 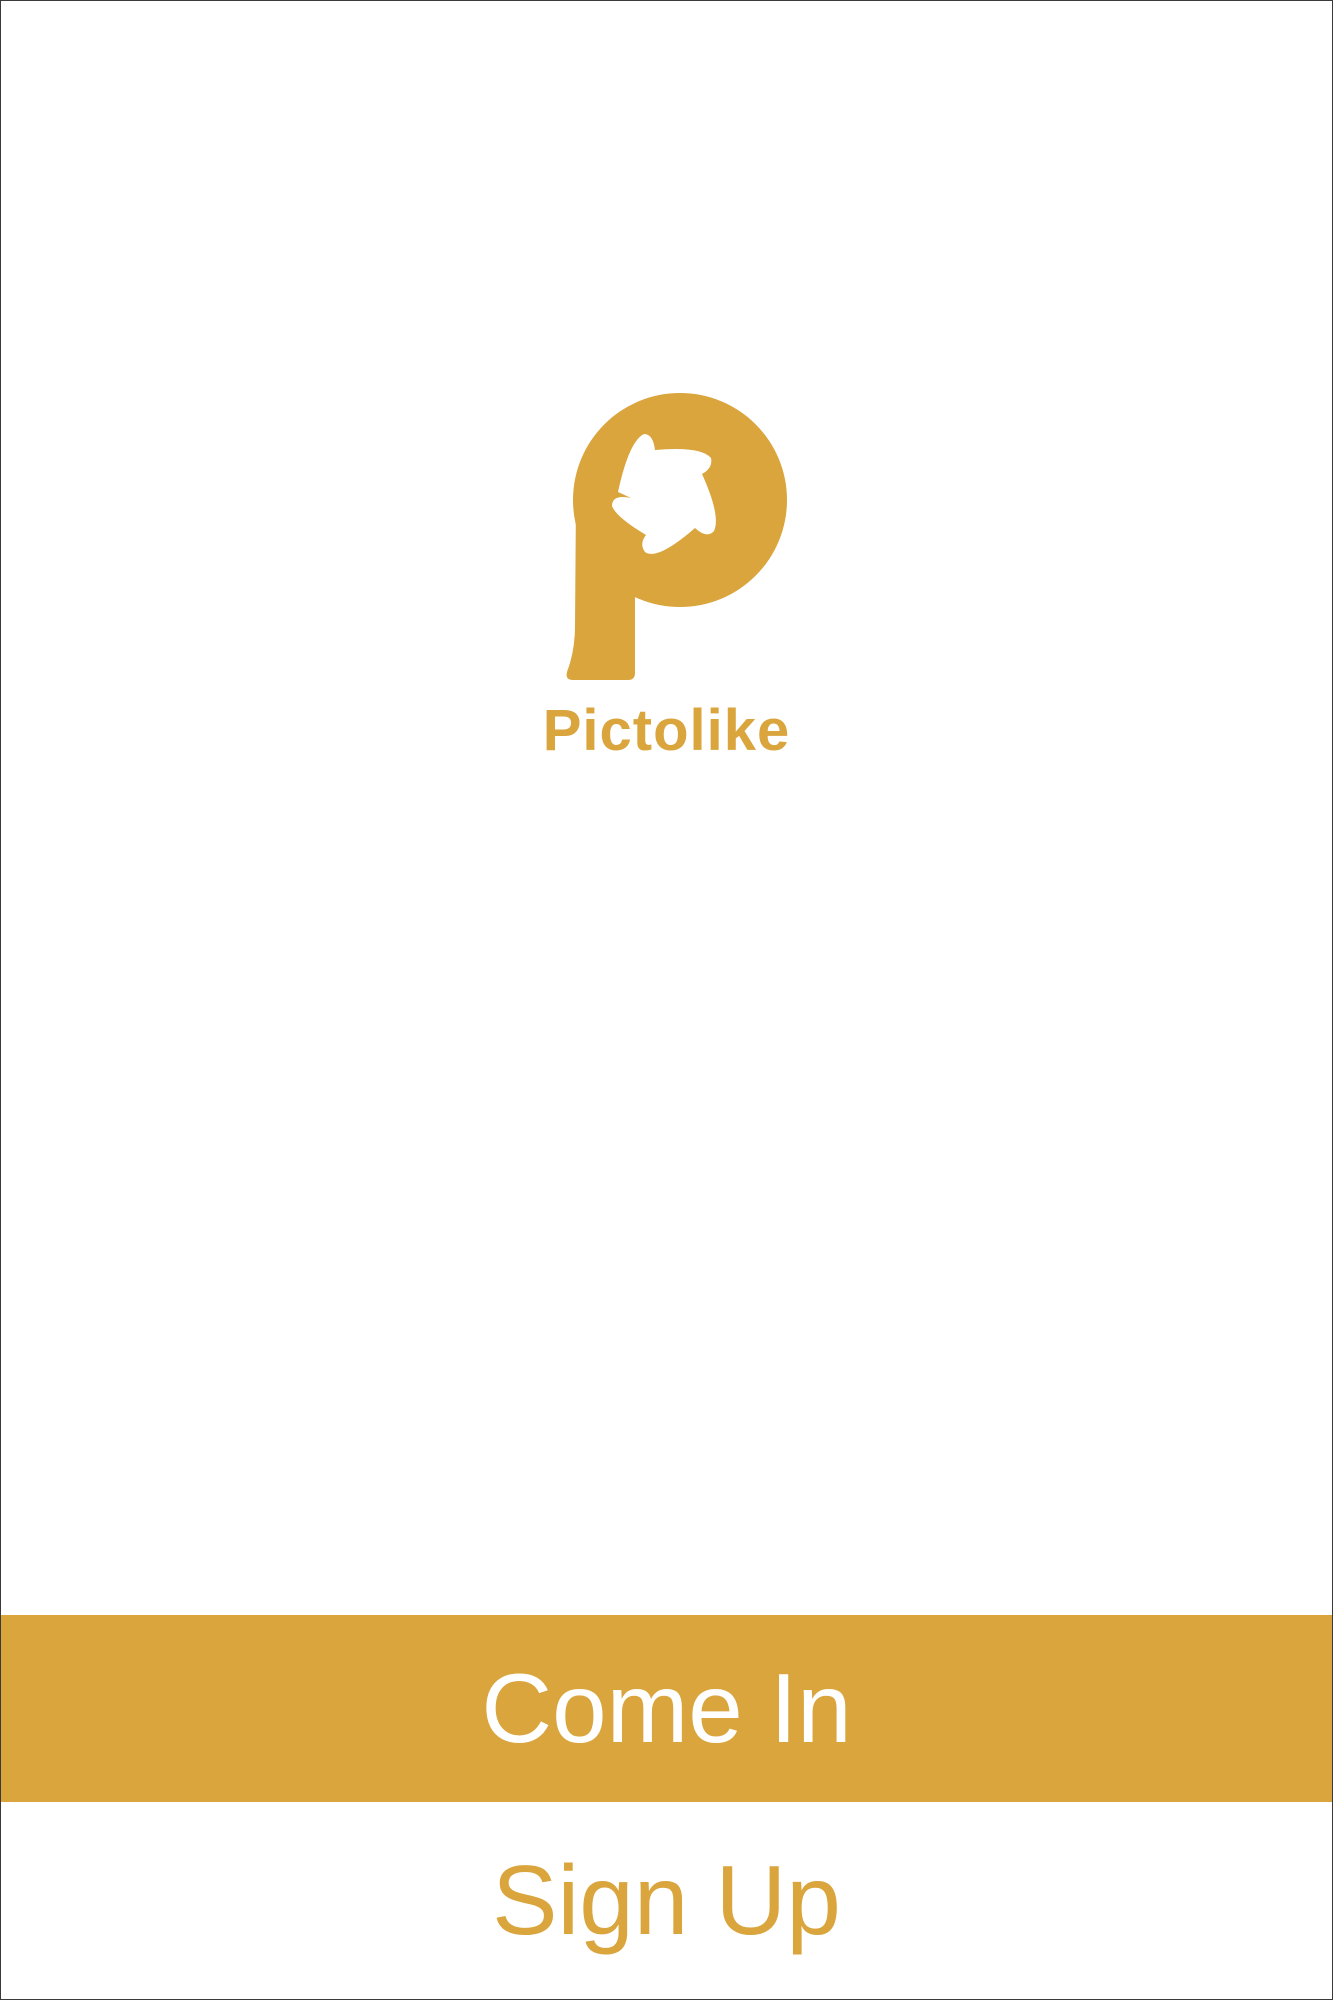 I want to click on pictolike-p-logo-icon, so click(x=676, y=536).